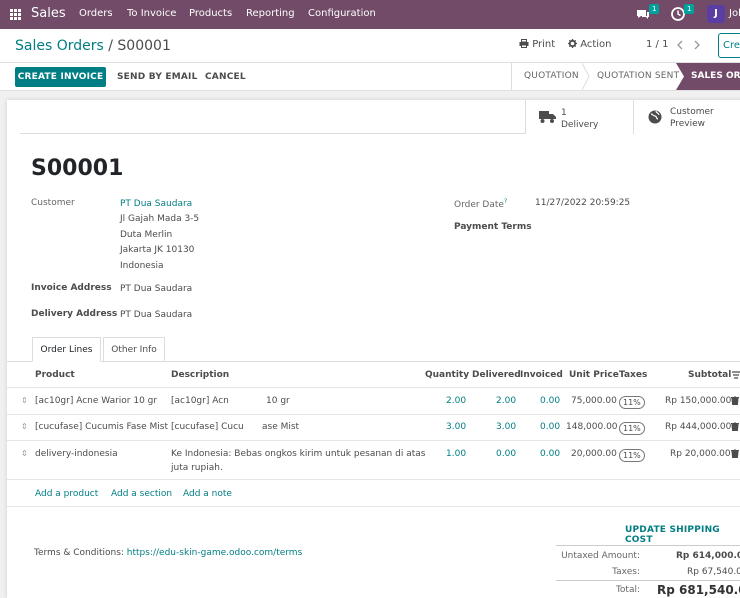 Image resolution: width=740 pixels, height=598 pixels. What do you see at coordinates (71, 288) in the screenshot?
I see `invoice-address-label: Invoice Address` at bounding box center [71, 288].